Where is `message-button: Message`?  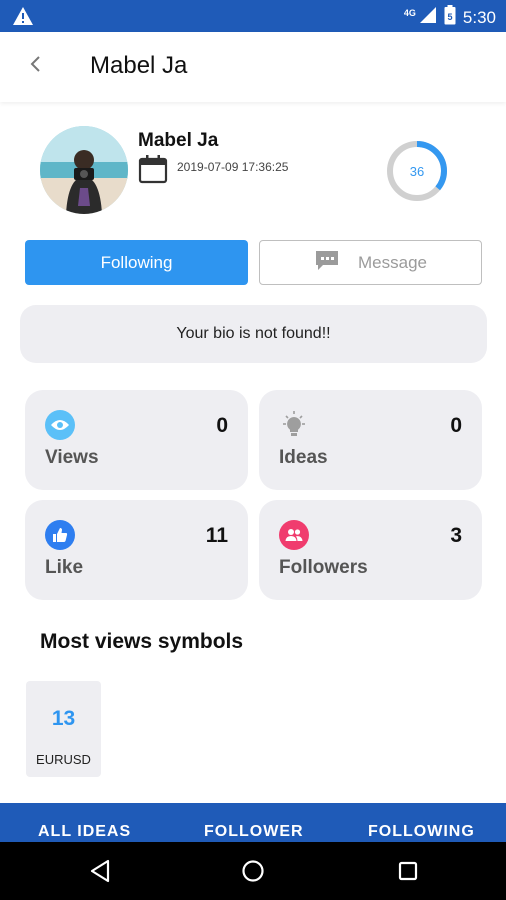
message-button: Message is located at coordinates (370, 262).